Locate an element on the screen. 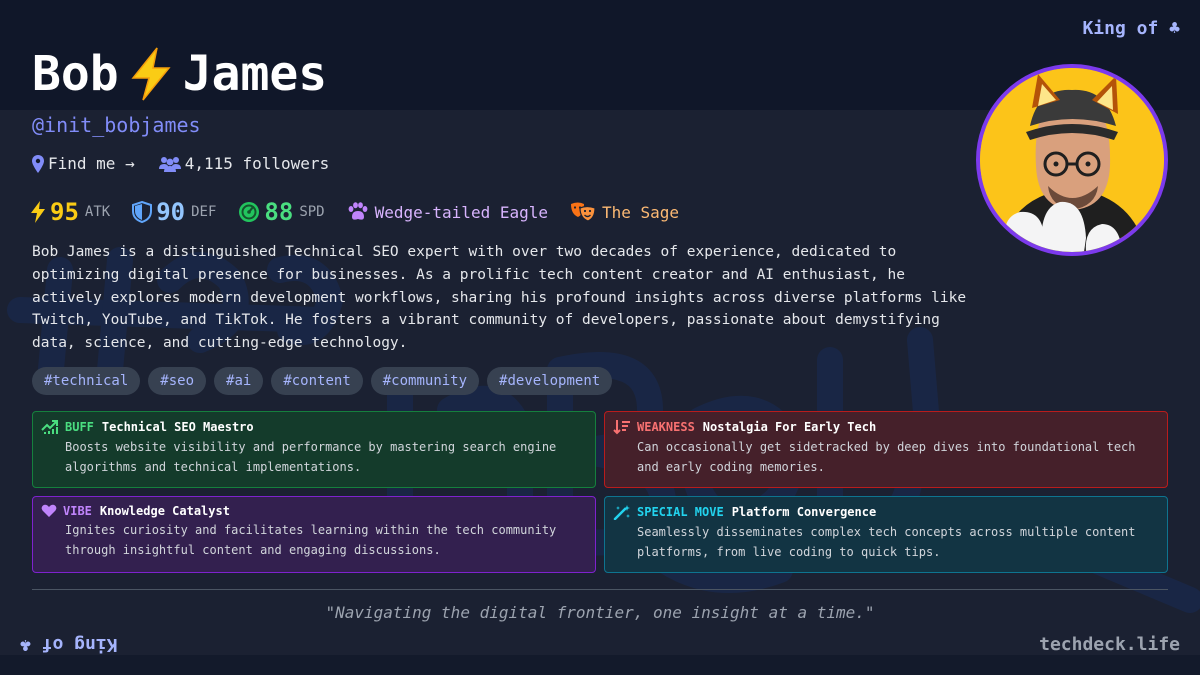 This screenshot has height=675, width=1200. def-unit: DEF is located at coordinates (204, 212).